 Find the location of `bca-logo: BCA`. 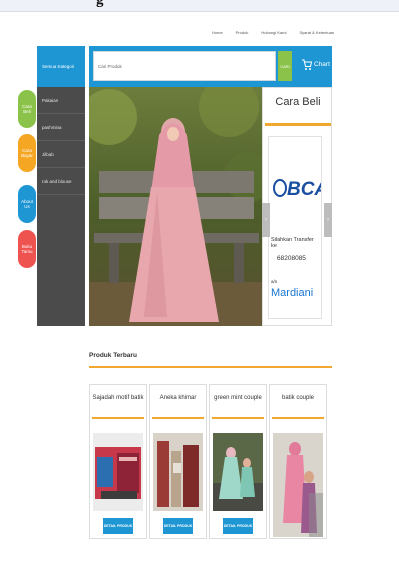

bca-logo: BCA is located at coordinates (297, 188).